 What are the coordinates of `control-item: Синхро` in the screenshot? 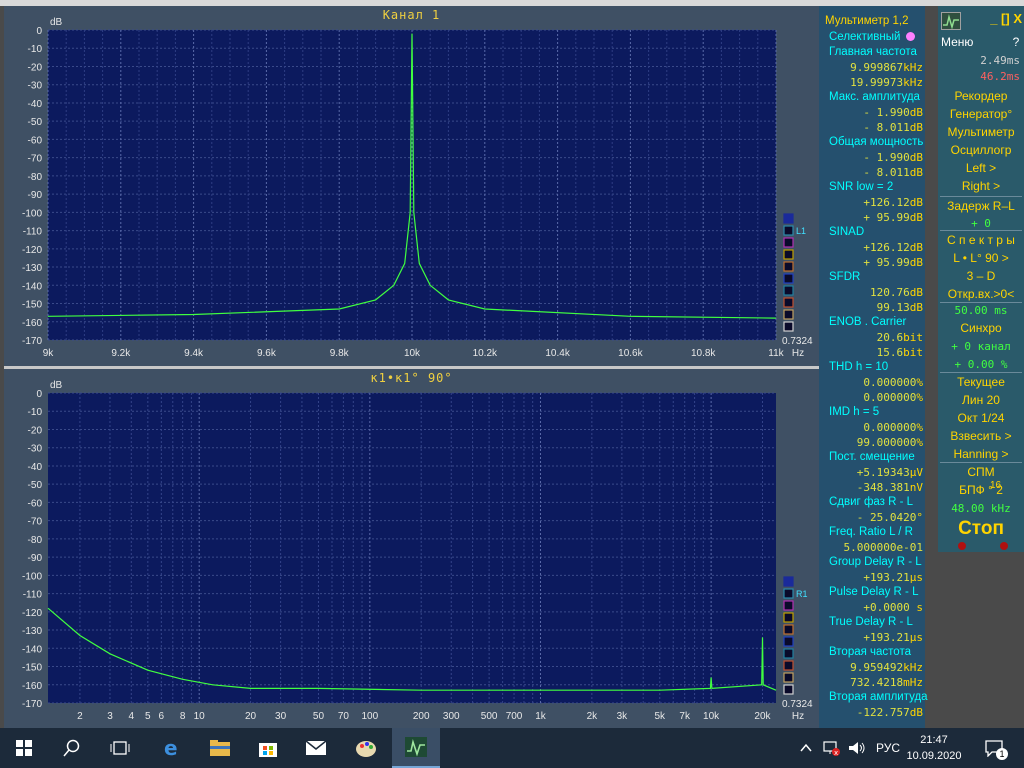 It's located at (981, 328).